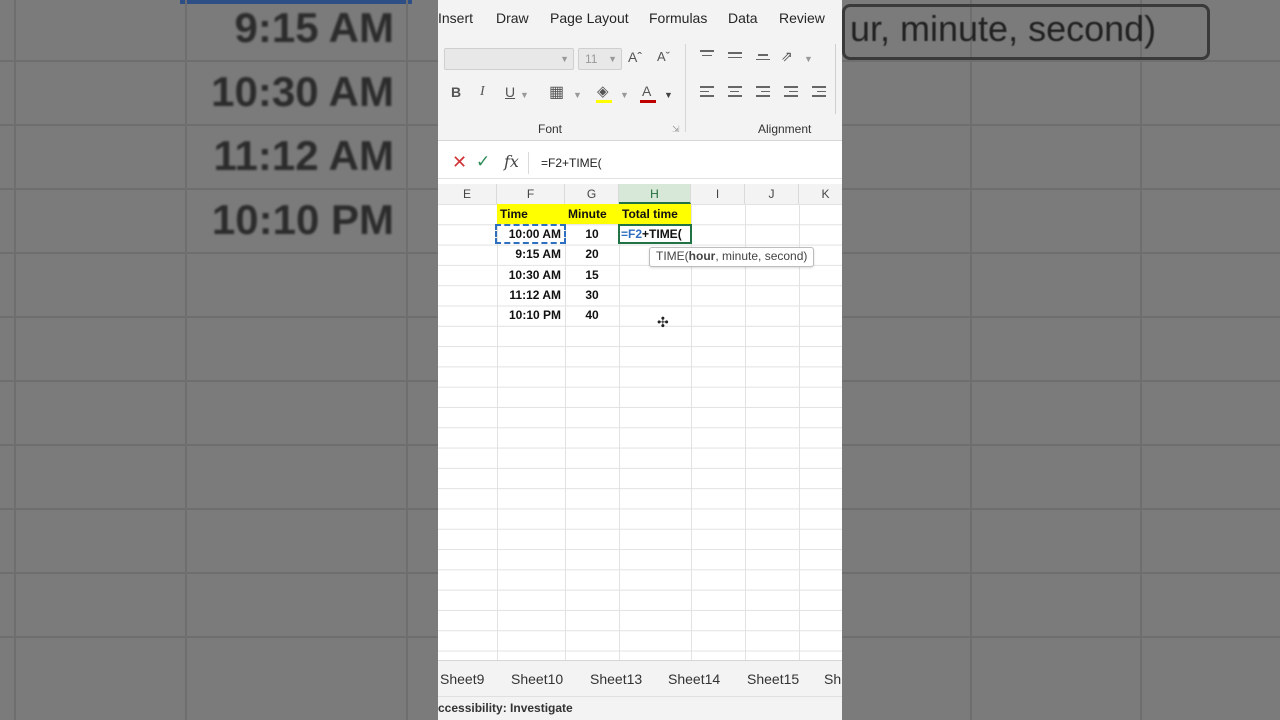 The width and height of the screenshot is (1280, 720). I want to click on align-center-icon, so click(735, 93).